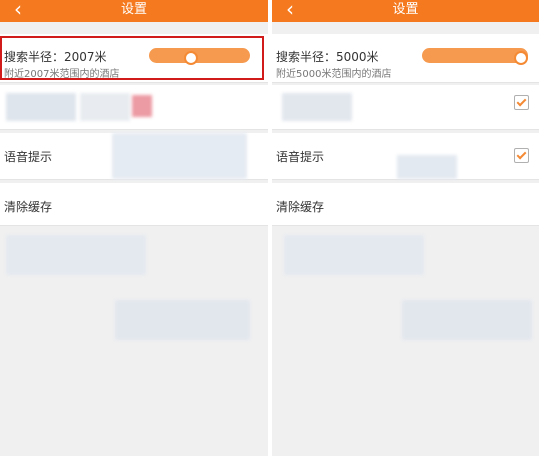 The height and width of the screenshot is (456, 539). Describe the element at coordinates (132, 58) in the screenshot. I see `highlight-box` at that location.